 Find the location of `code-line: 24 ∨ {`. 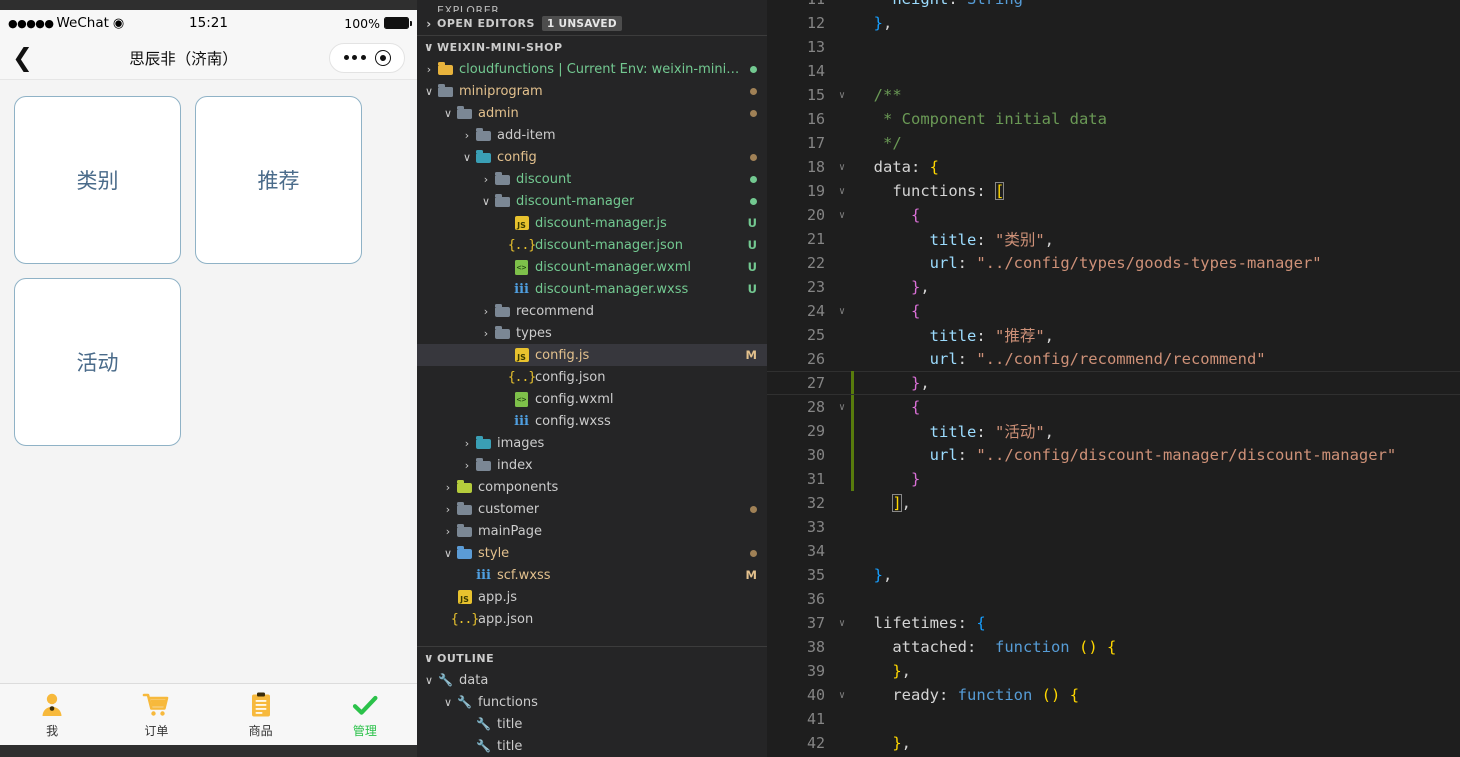

code-line: 24 ∨ { is located at coordinates (1113, 311).